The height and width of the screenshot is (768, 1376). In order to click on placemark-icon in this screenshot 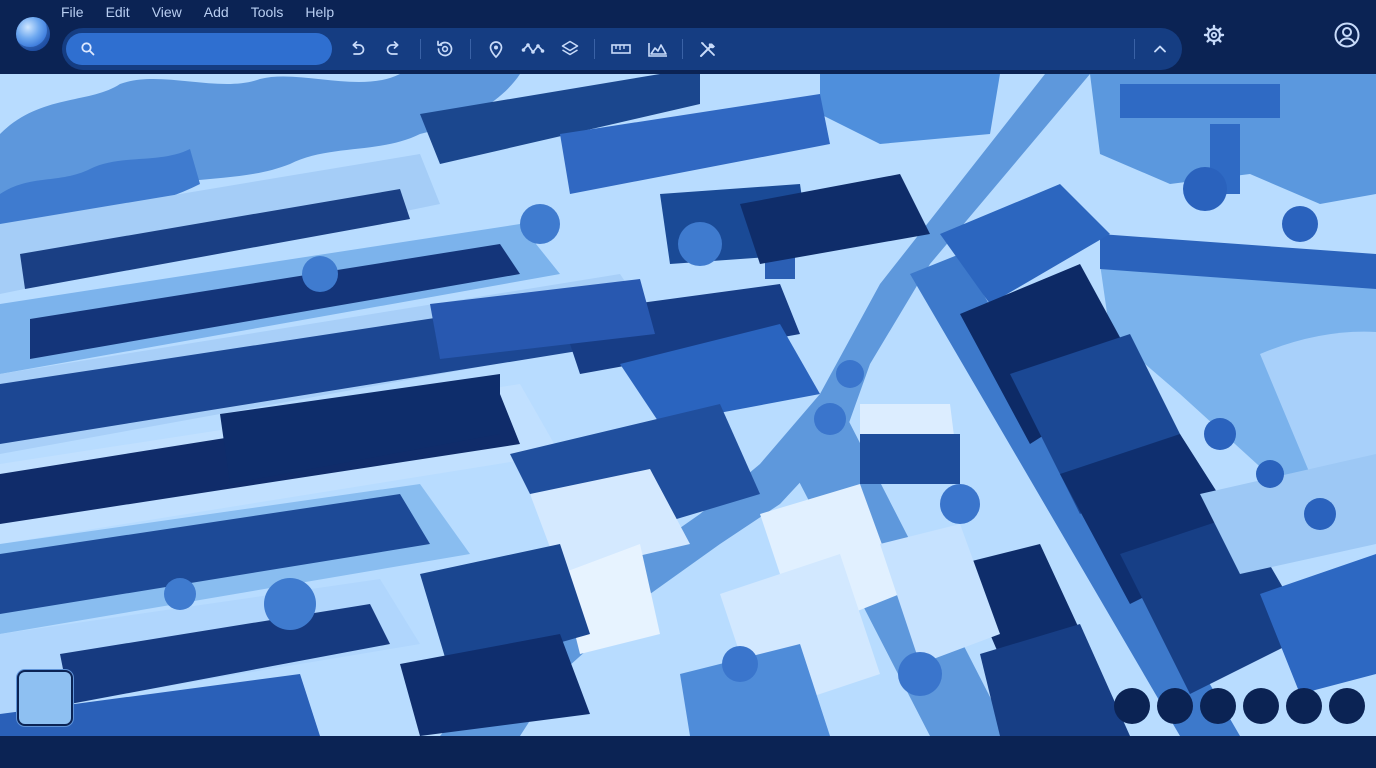, I will do `click(496, 50)`.